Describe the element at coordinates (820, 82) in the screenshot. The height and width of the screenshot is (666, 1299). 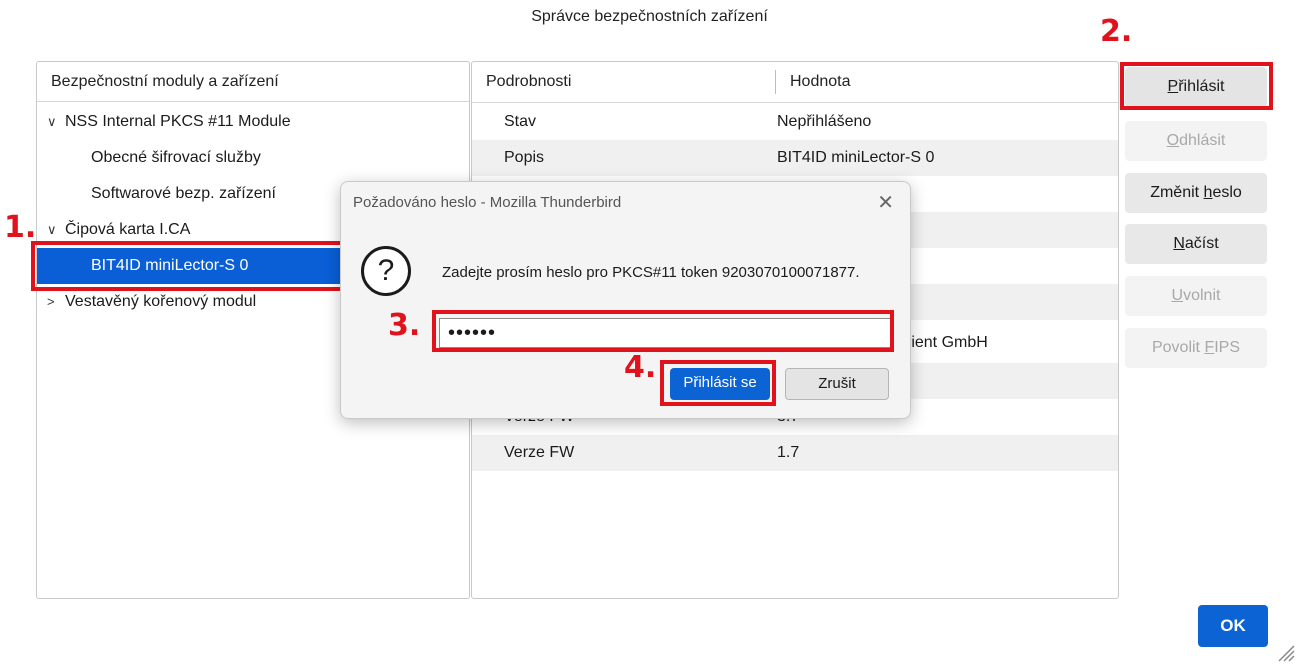
I see `column-header-value: Hodnota` at that location.